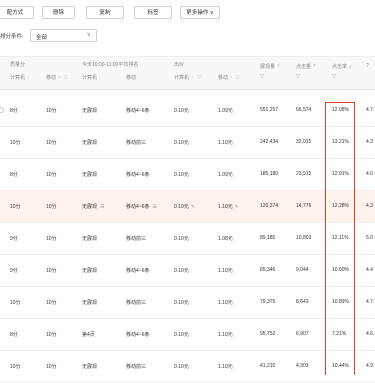 The width and height of the screenshot is (375, 383). I want to click on ctr-cell: 12.28%, so click(340, 206).